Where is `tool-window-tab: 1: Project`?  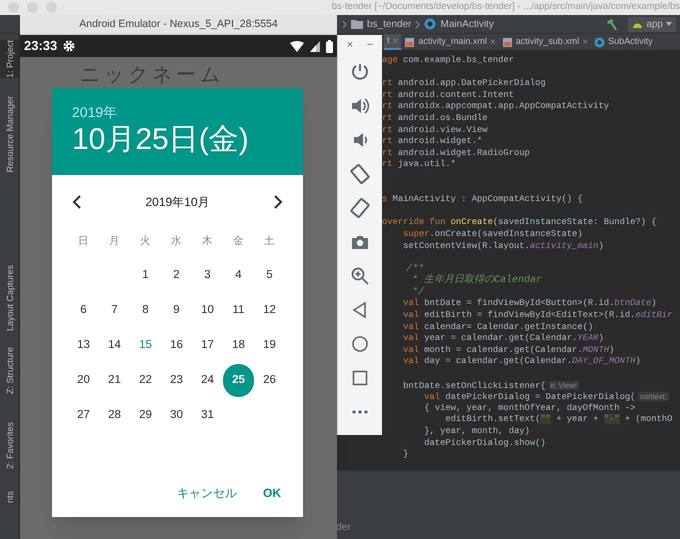
tool-window-tab: 1: Project is located at coordinates (10, 59).